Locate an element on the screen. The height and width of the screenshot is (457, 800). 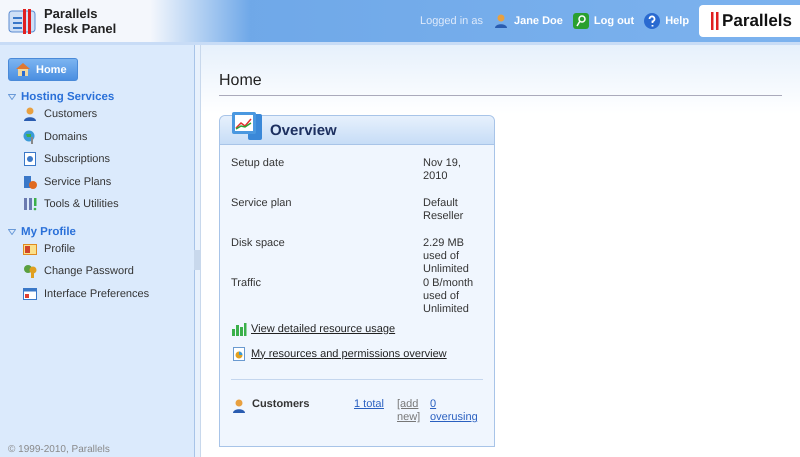
sidebar-item: Interface Preferences is located at coordinates (101, 293).